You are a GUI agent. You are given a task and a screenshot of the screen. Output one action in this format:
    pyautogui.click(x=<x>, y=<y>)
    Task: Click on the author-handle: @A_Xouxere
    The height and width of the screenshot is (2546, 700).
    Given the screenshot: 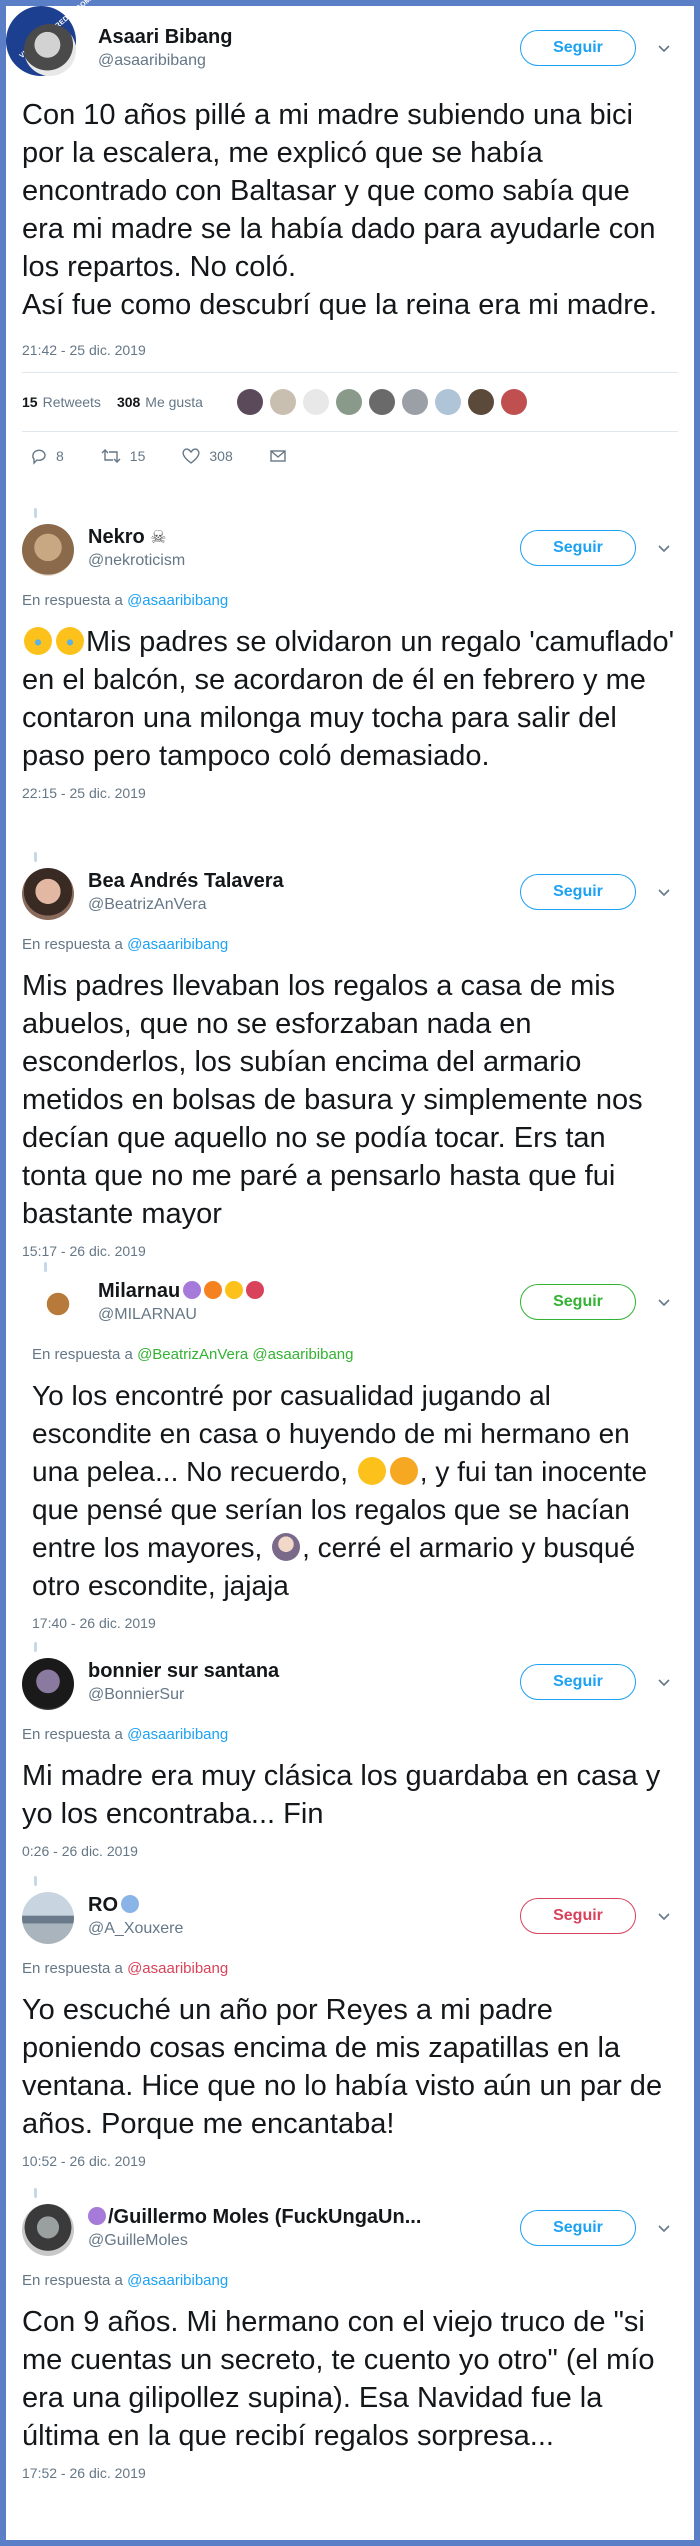 What is the action you would take?
    pyautogui.click(x=135, y=1929)
    